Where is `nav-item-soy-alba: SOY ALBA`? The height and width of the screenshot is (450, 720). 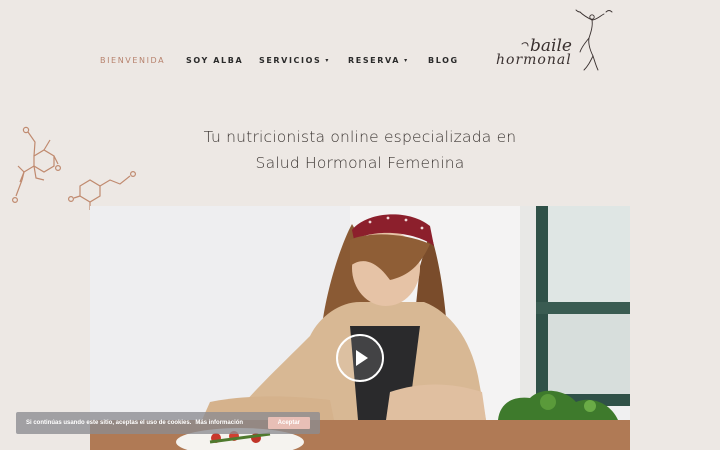
nav-item-soy-alba: SOY ALBA is located at coordinates (214, 60).